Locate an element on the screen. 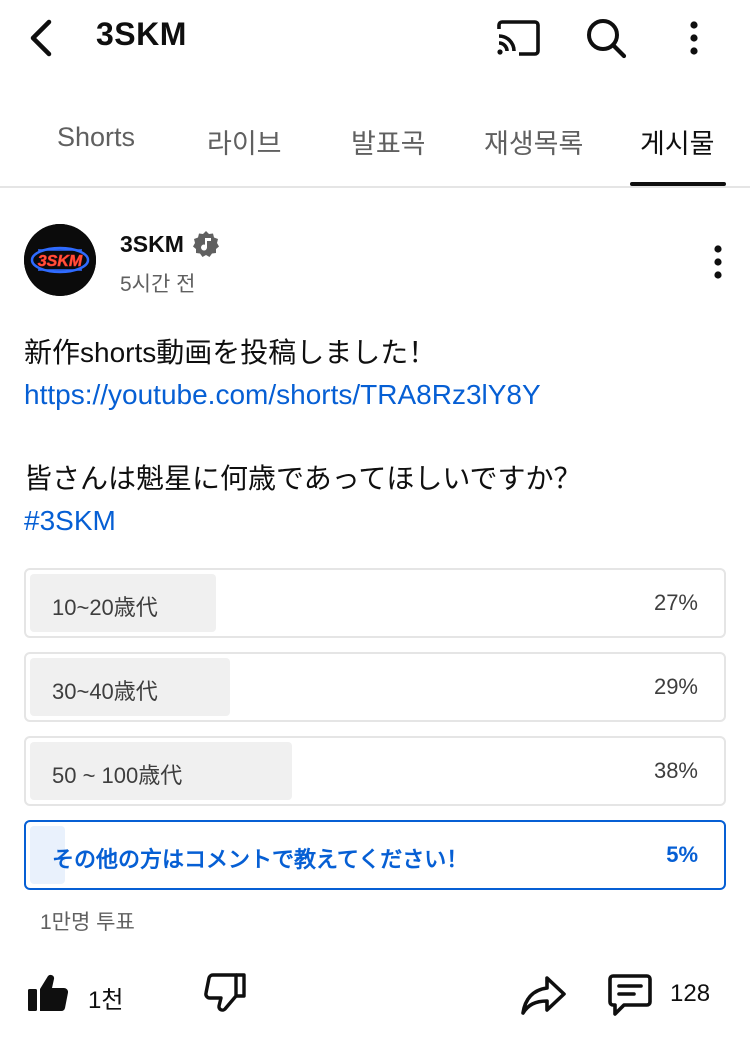 This screenshot has width=750, height=1063. search-icon is located at coordinates (607, 39).